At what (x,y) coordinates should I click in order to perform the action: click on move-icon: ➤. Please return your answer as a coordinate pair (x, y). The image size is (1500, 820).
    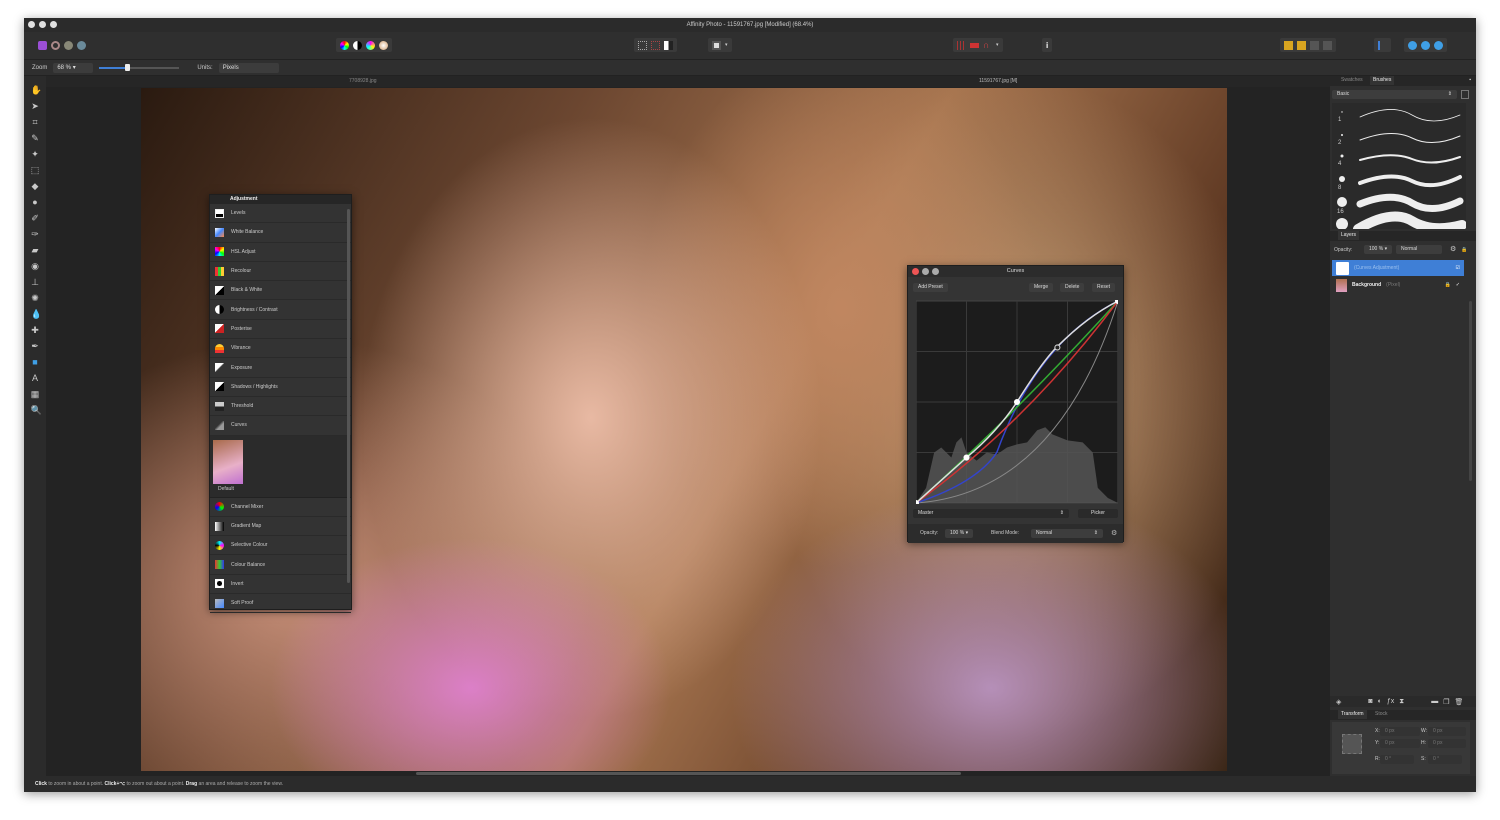
    Looking at the image, I should click on (35, 106).